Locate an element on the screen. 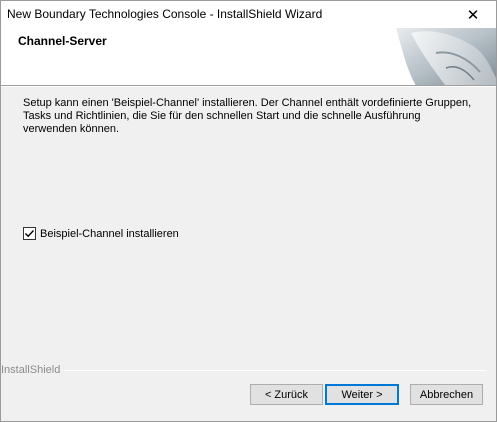 The width and height of the screenshot is (497, 422). installshield-brand: InstallShield is located at coordinates (33, 370).